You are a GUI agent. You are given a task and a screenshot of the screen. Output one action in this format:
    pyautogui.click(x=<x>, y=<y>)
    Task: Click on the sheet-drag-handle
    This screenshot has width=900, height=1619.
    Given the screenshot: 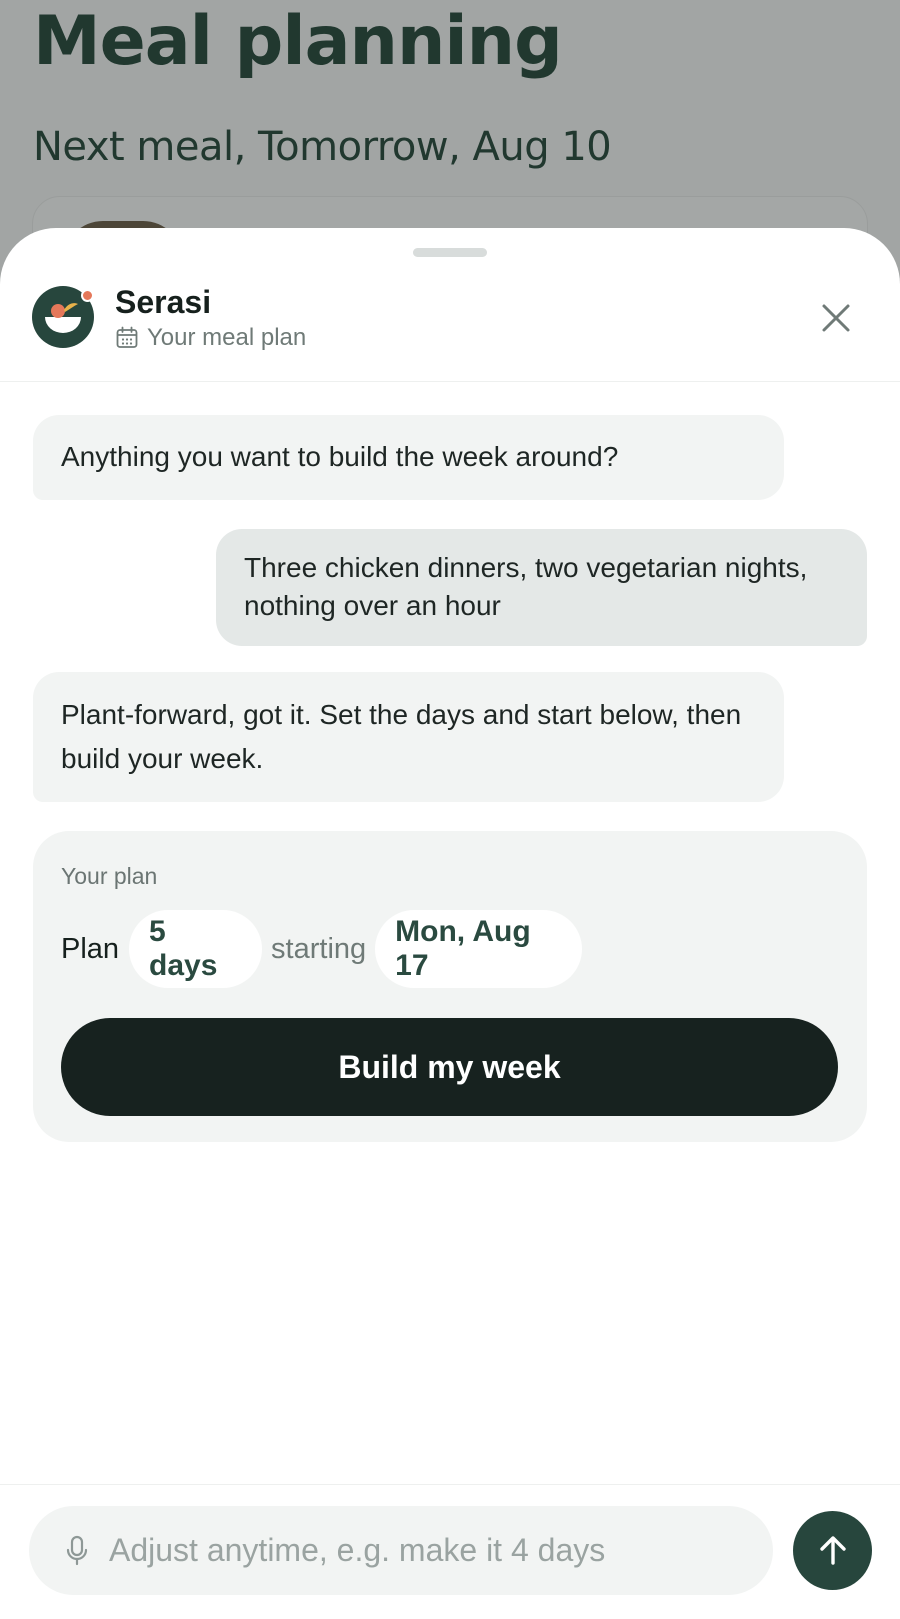 What is the action you would take?
    pyautogui.click(x=450, y=252)
    